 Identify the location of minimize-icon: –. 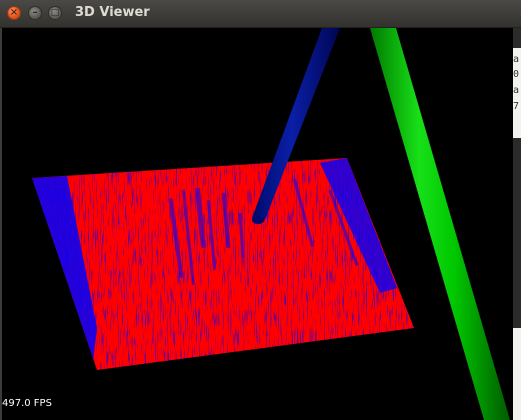
(35, 12).